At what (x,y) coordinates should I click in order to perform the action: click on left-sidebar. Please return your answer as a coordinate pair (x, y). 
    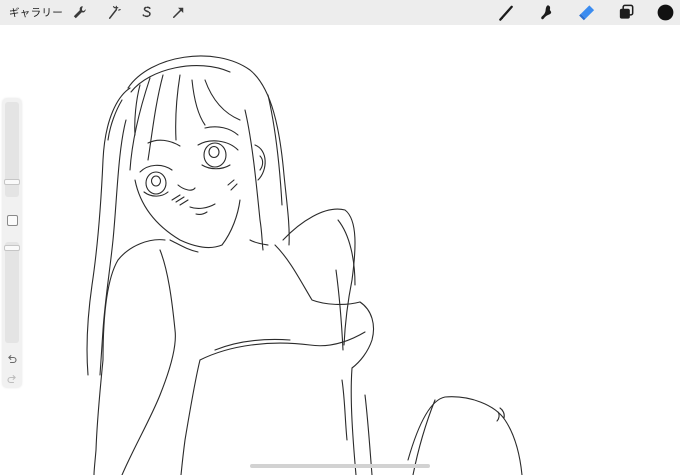
    Looking at the image, I should click on (12, 243).